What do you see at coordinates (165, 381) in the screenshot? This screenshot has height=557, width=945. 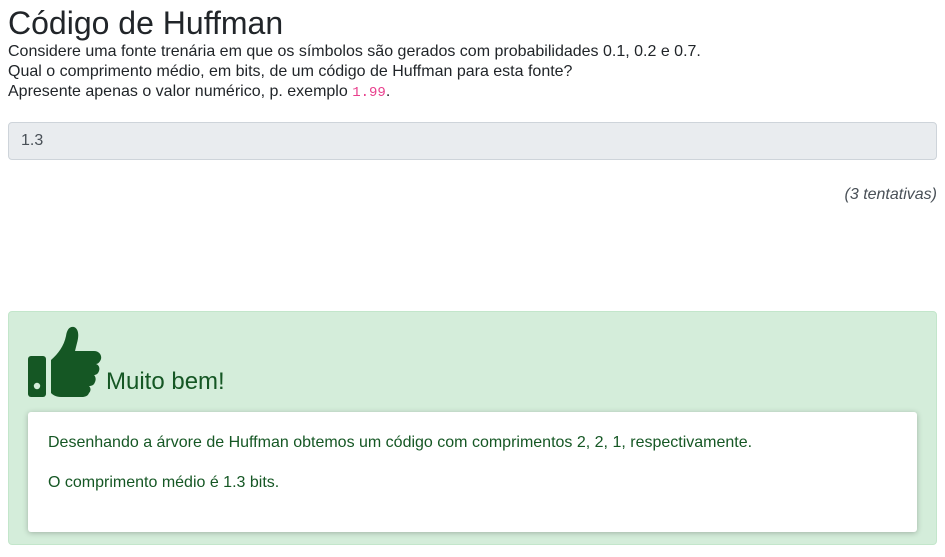 I see `feedback-title: Muito bem!` at bounding box center [165, 381].